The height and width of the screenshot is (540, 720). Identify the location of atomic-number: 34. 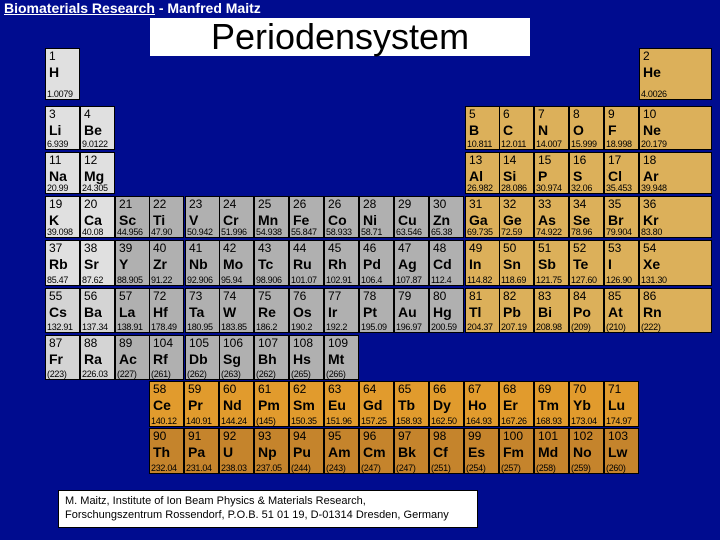
(580, 204).